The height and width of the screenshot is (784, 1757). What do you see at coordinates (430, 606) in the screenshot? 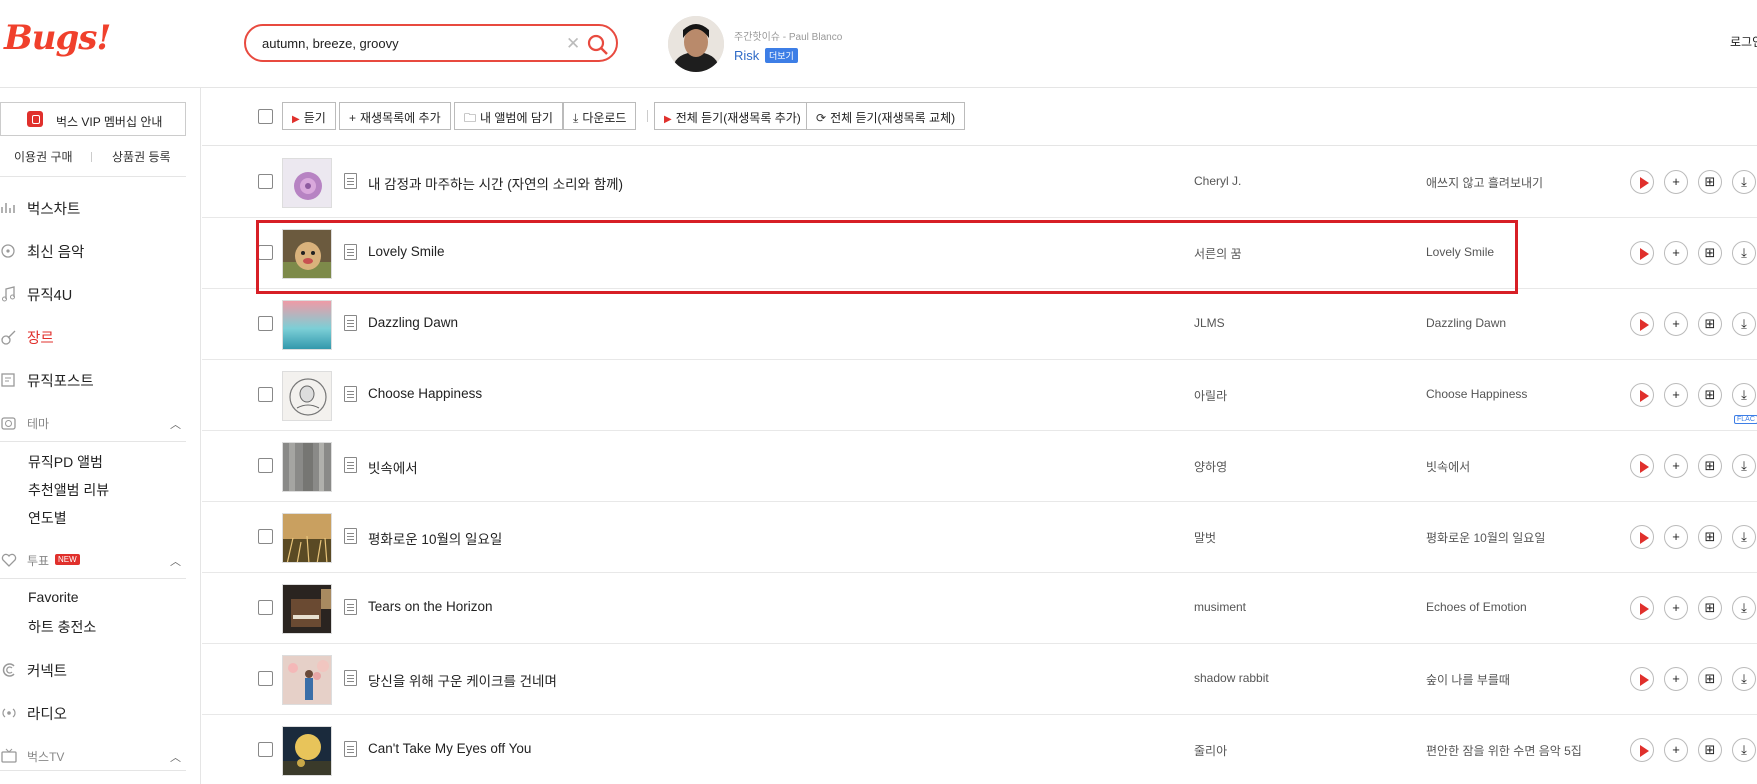
I see `track-title: Tears on the Horizon` at bounding box center [430, 606].